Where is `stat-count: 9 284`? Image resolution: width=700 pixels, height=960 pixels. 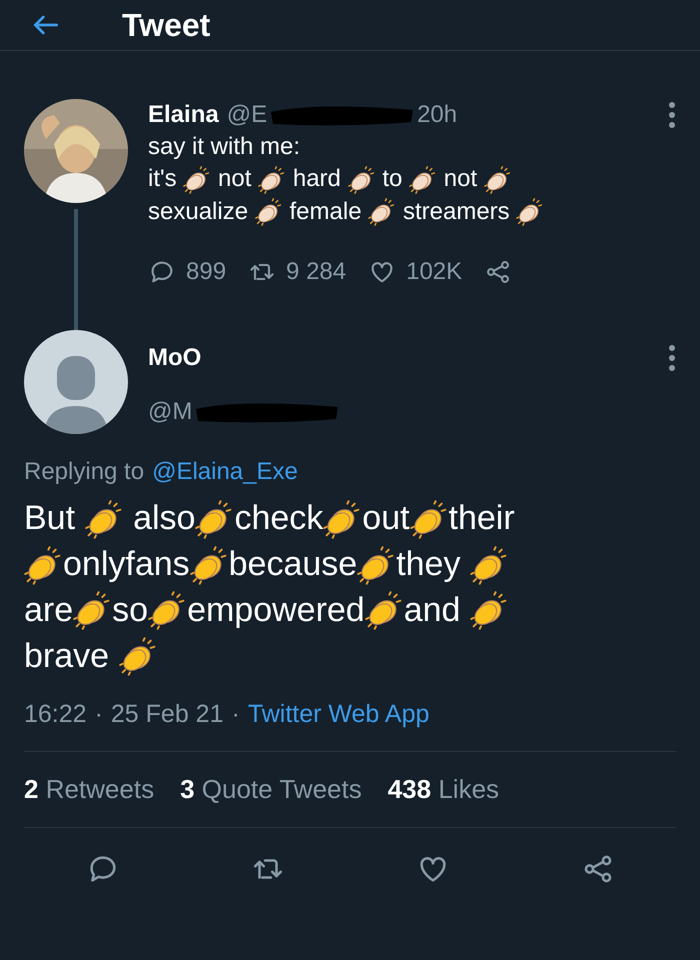
stat-count: 9 284 is located at coordinates (316, 272).